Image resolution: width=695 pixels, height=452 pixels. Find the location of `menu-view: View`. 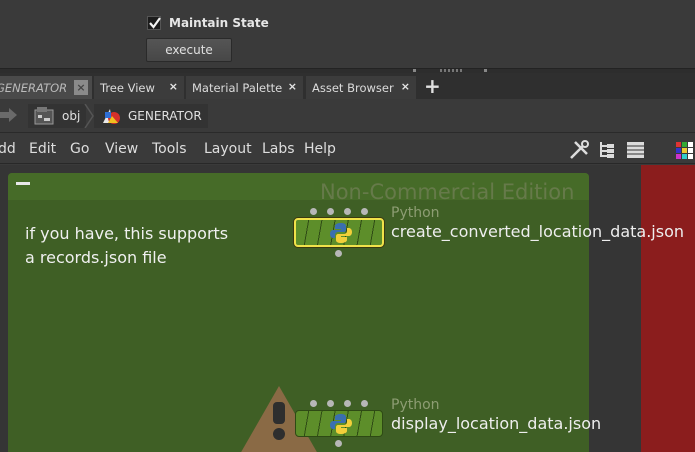

menu-view: View is located at coordinates (121, 149).